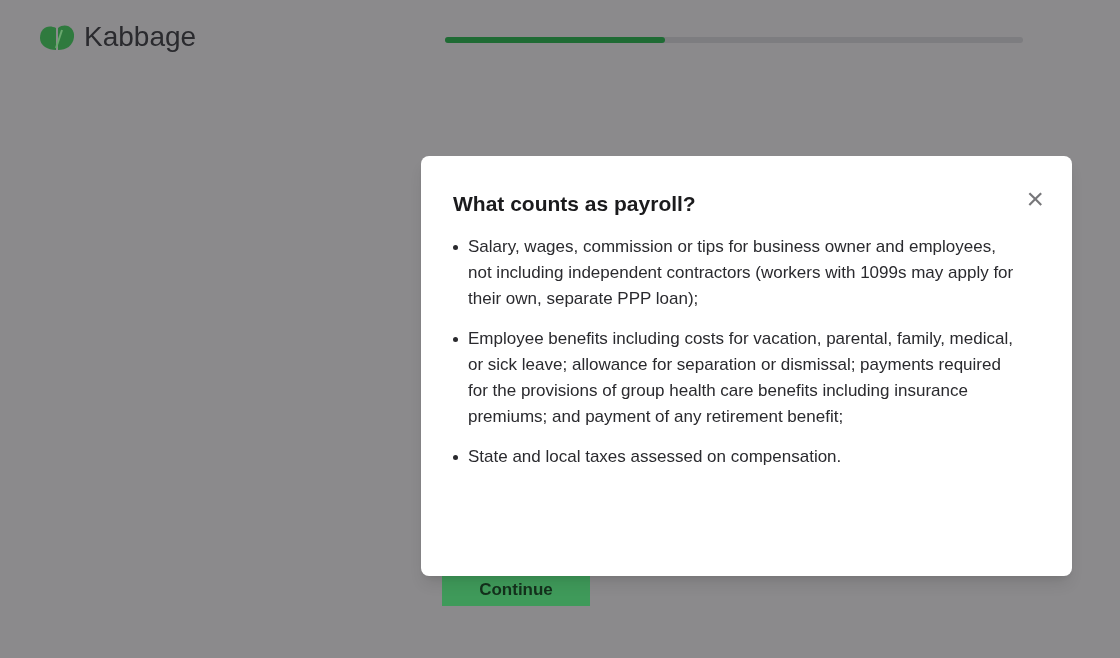 Image resolution: width=1120 pixels, height=658 pixels. What do you see at coordinates (1035, 199) in the screenshot?
I see `close-button: ×` at bounding box center [1035, 199].